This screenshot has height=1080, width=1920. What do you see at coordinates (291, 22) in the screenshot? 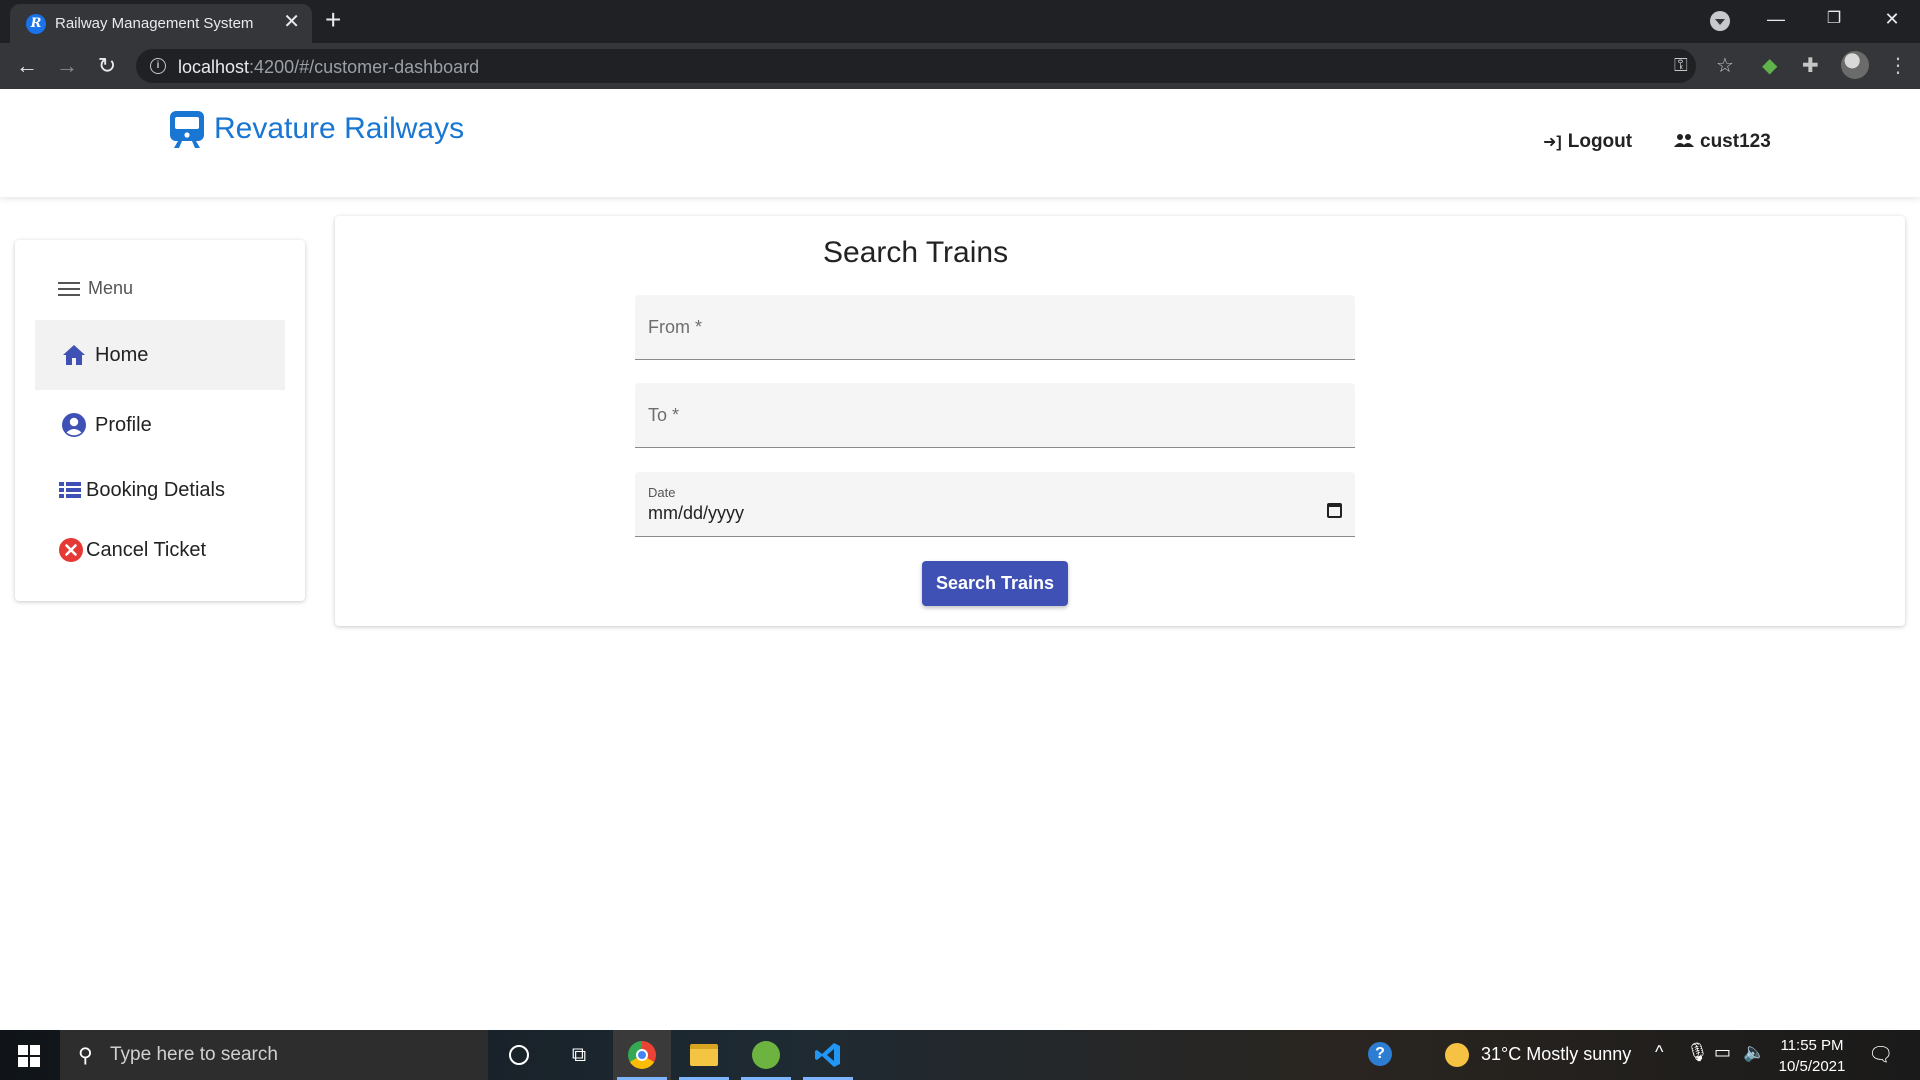
I see `tab-close-icon: ✕` at bounding box center [291, 22].